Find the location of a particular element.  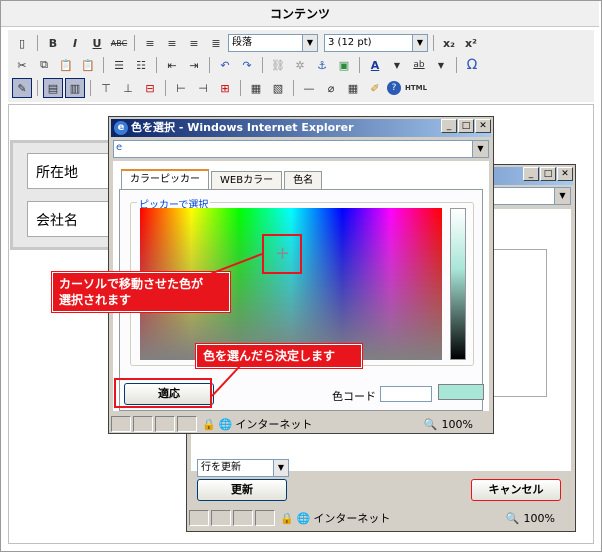

underline-icon: U is located at coordinates (97, 43).